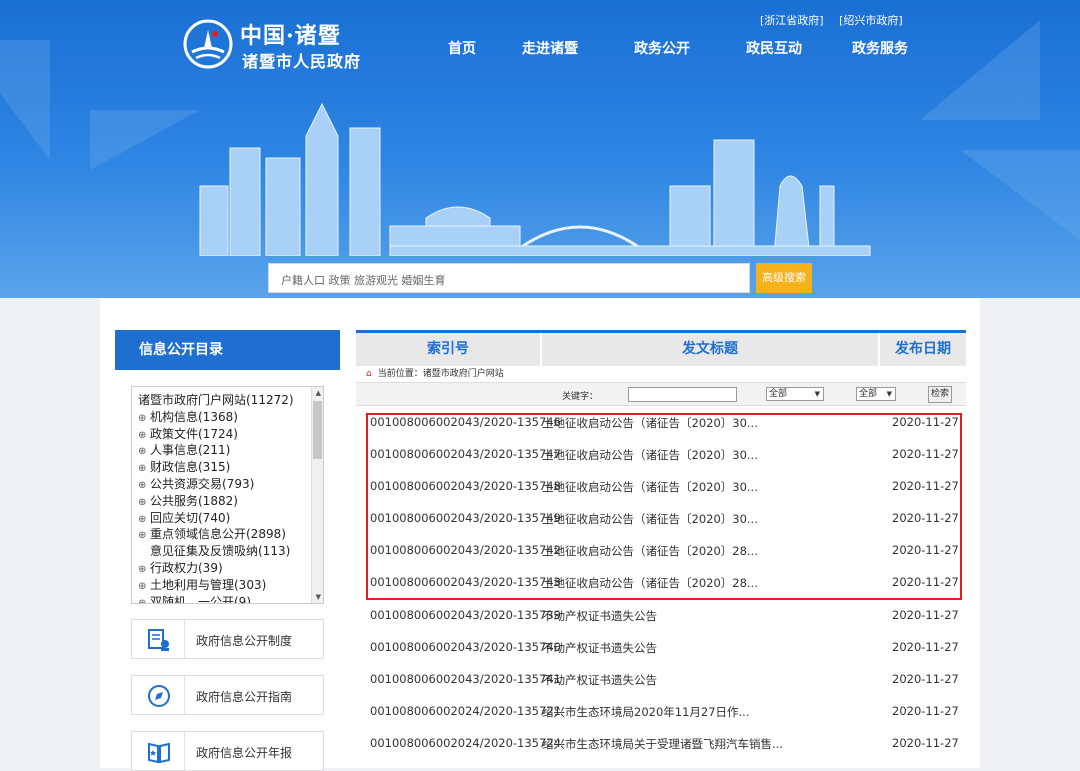 This screenshot has height=771, width=1080. Describe the element at coordinates (795, 394) in the screenshot. I see `category-select: 全部 ▼` at that location.